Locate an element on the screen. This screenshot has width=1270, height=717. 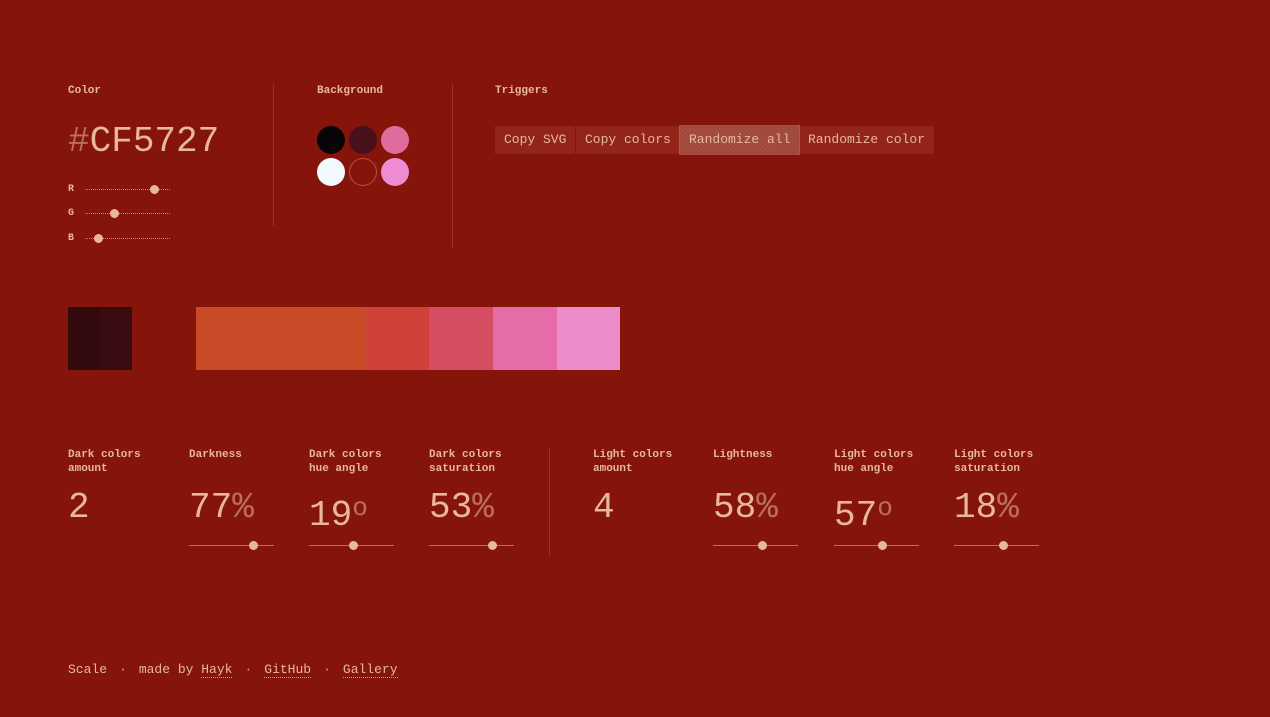
darkness-label-line1: Darkness is located at coordinates (215, 455).